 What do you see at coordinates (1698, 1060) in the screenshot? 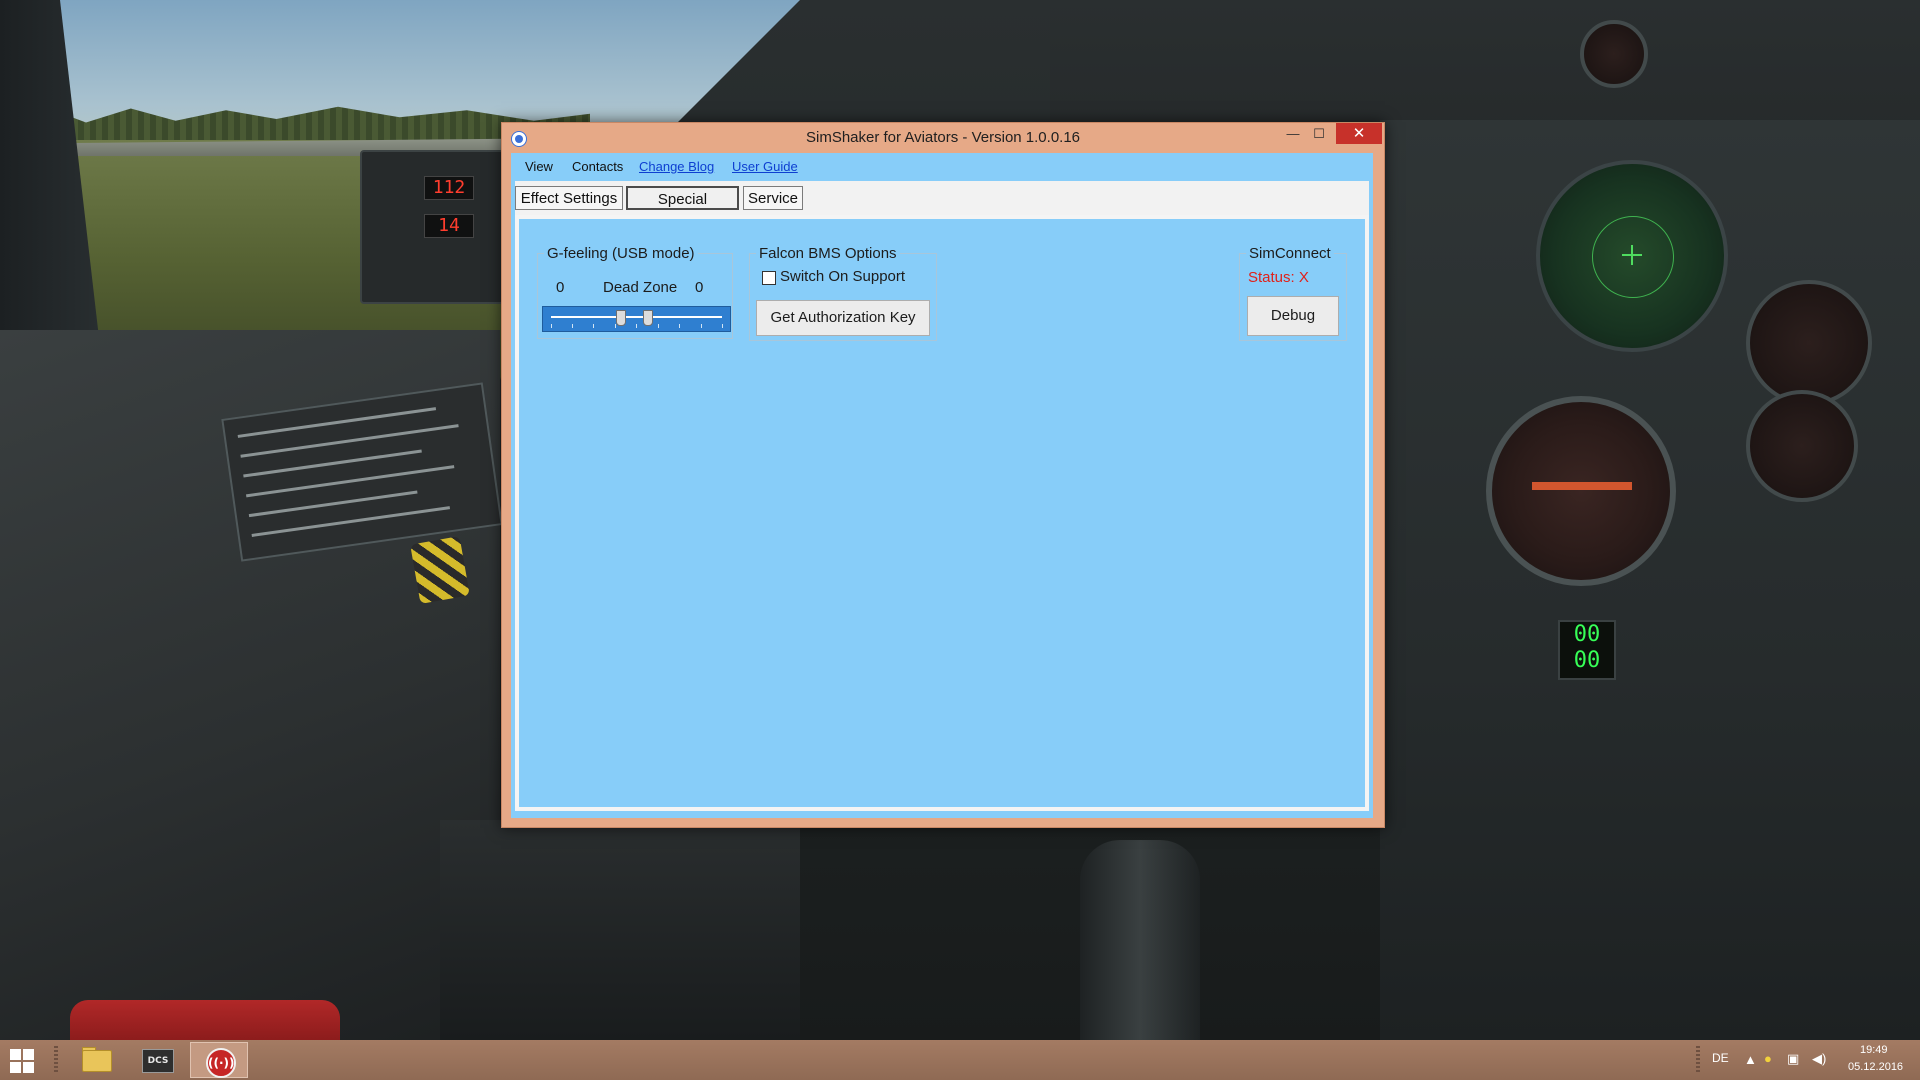
I see `tray-grip` at bounding box center [1698, 1060].